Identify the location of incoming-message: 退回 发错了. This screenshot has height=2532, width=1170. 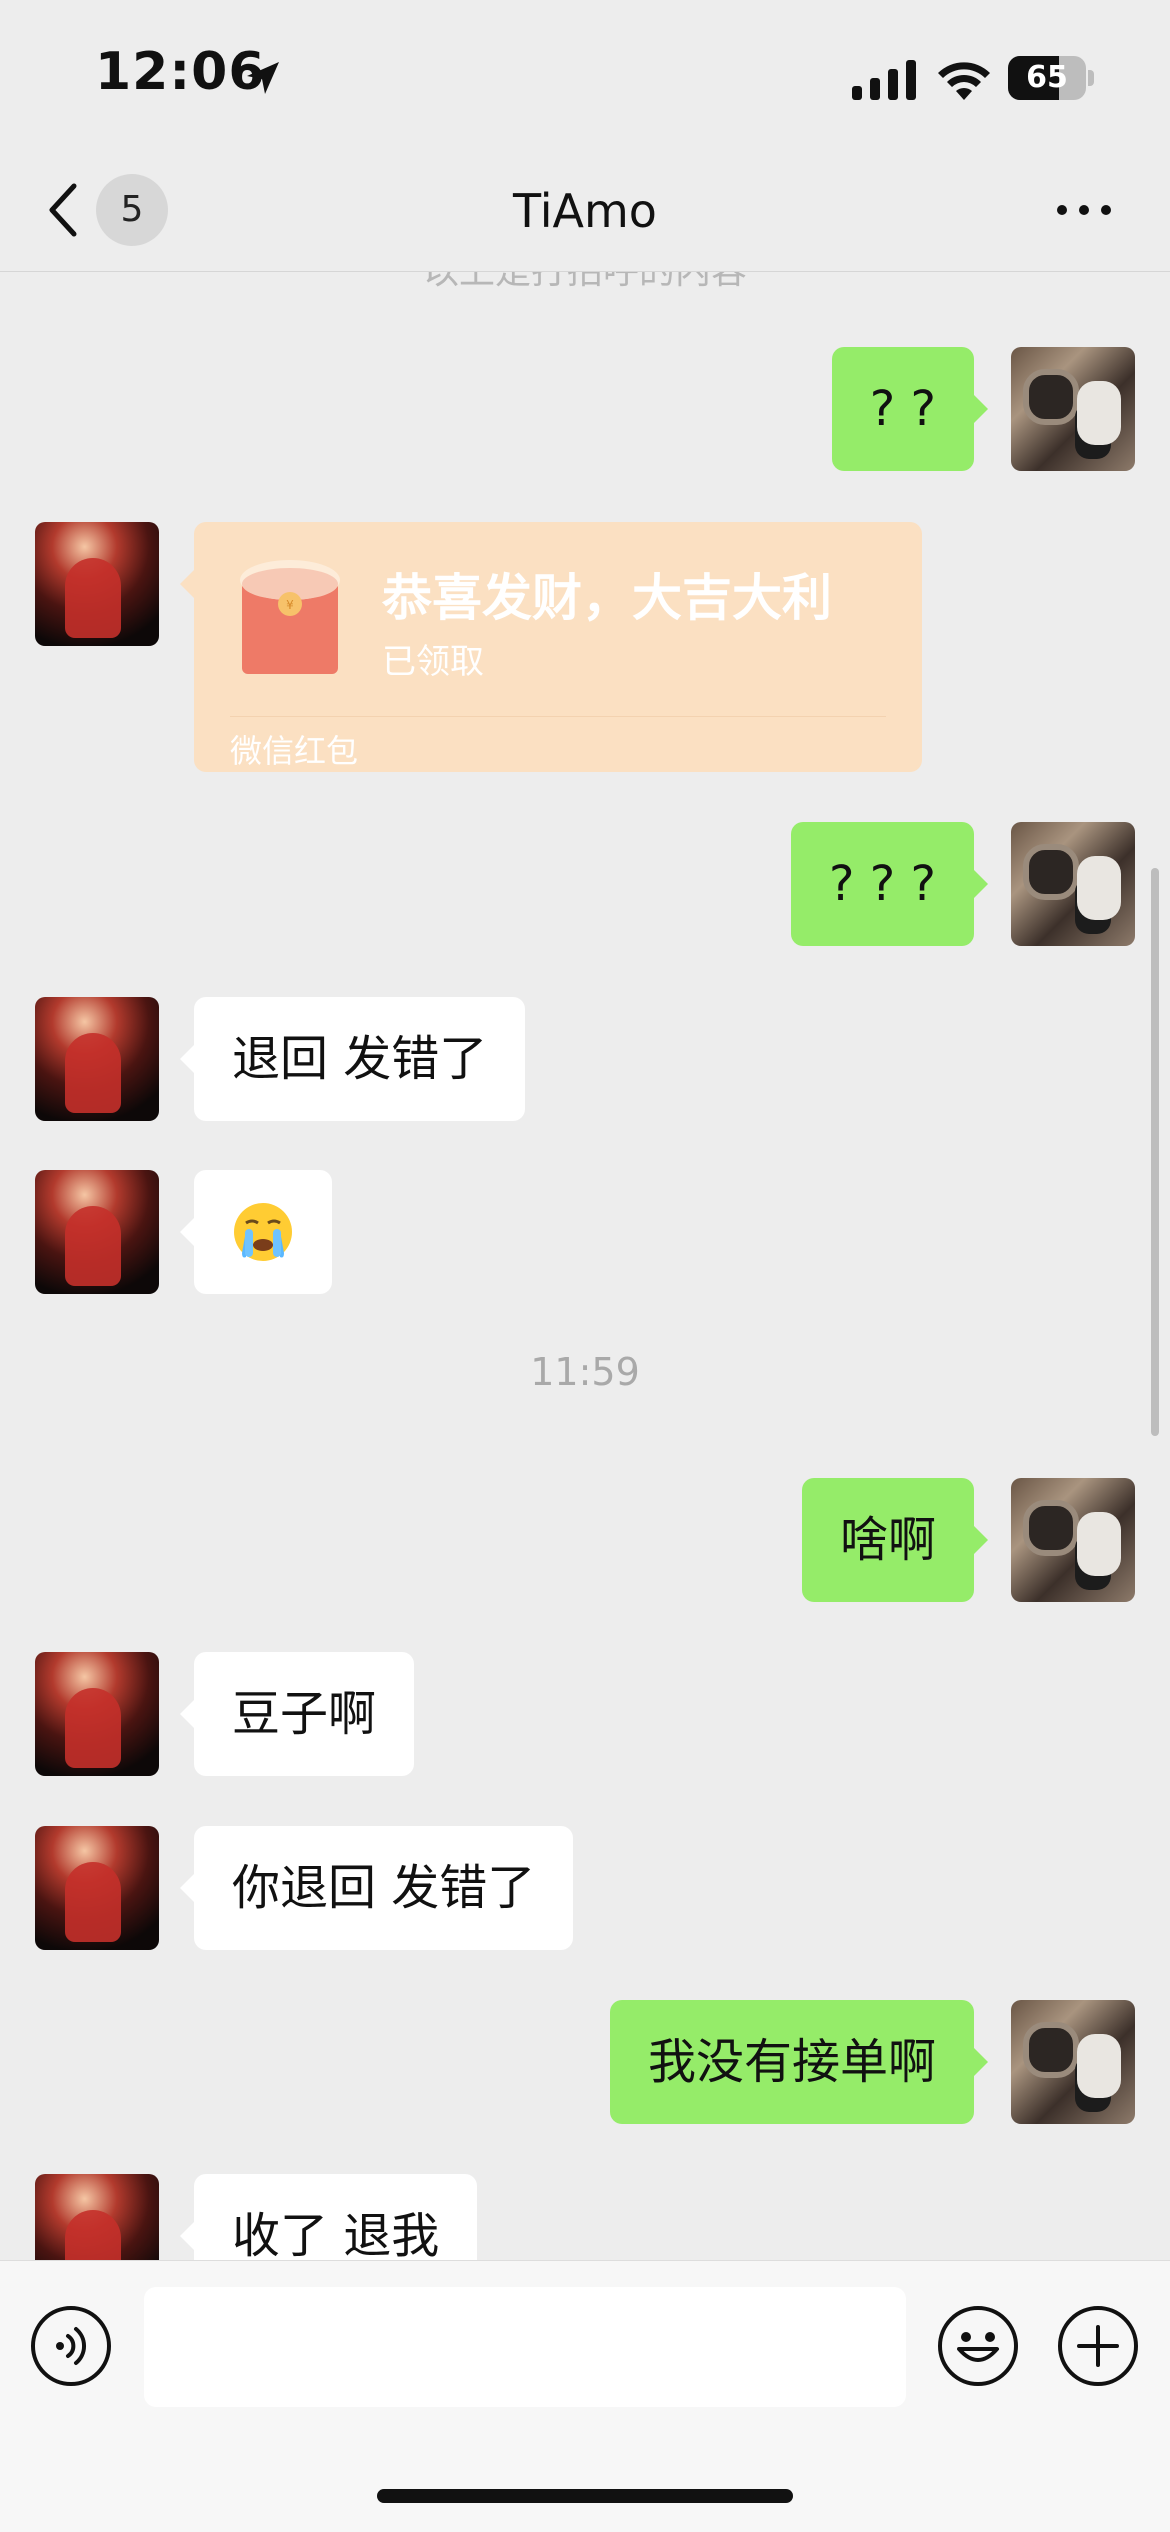
(352, 1059).